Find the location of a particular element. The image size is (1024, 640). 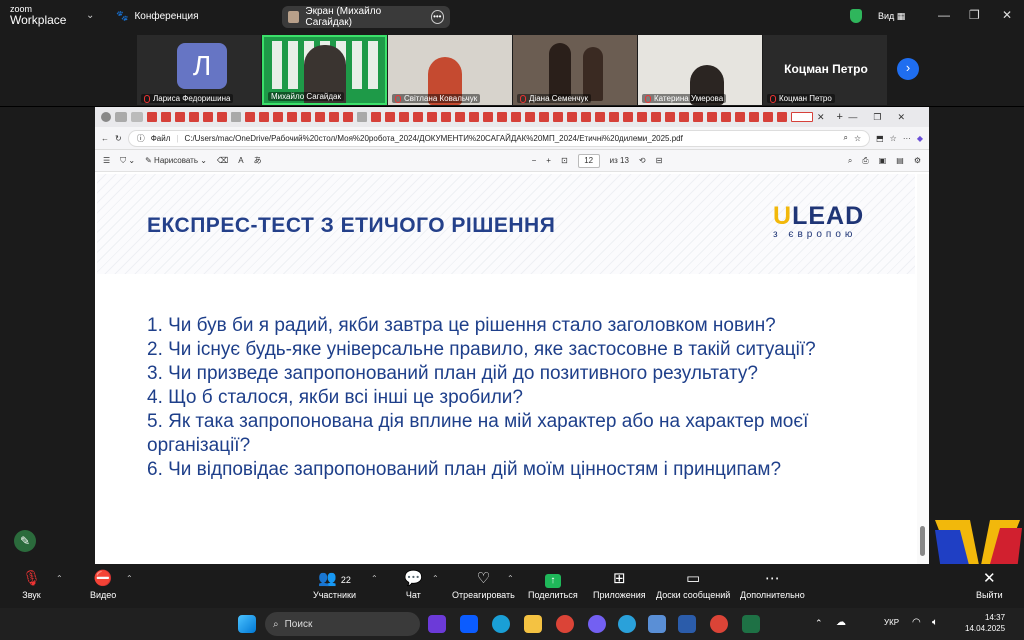

browser-window-controls: —❐✕ is located at coordinates (888, 117).